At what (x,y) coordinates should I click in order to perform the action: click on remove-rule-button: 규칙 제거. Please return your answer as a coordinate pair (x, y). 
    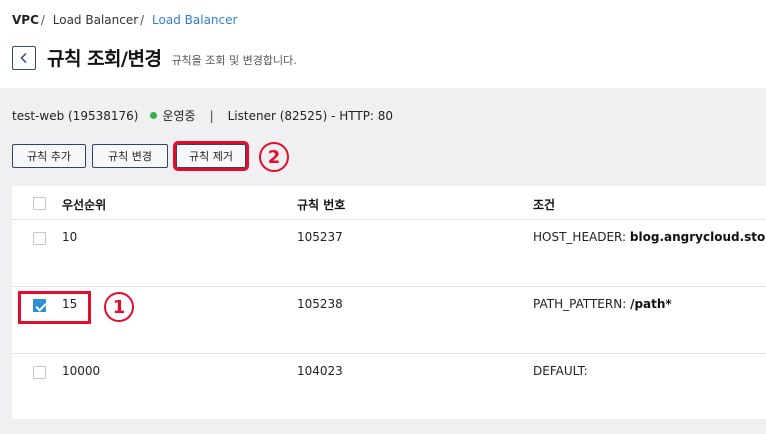
    Looking at the image, I should click on (211, 156).